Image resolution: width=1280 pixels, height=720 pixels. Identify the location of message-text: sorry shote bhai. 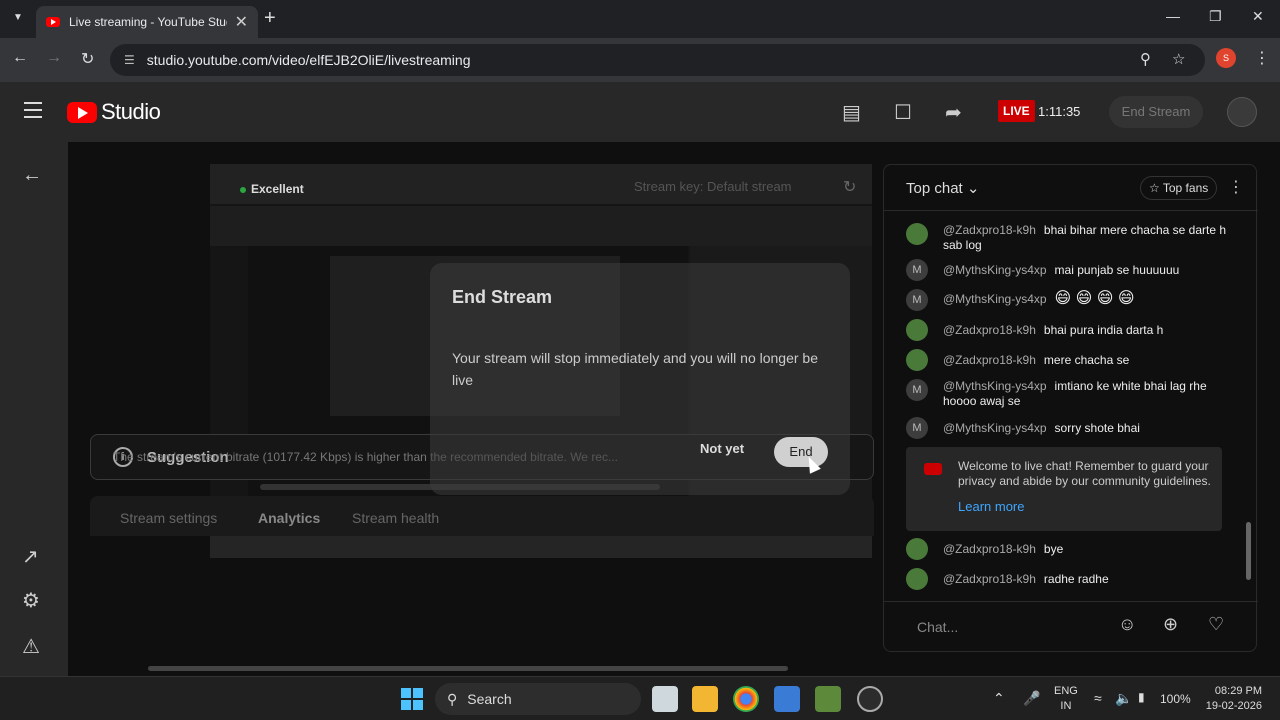
(1097, 428).